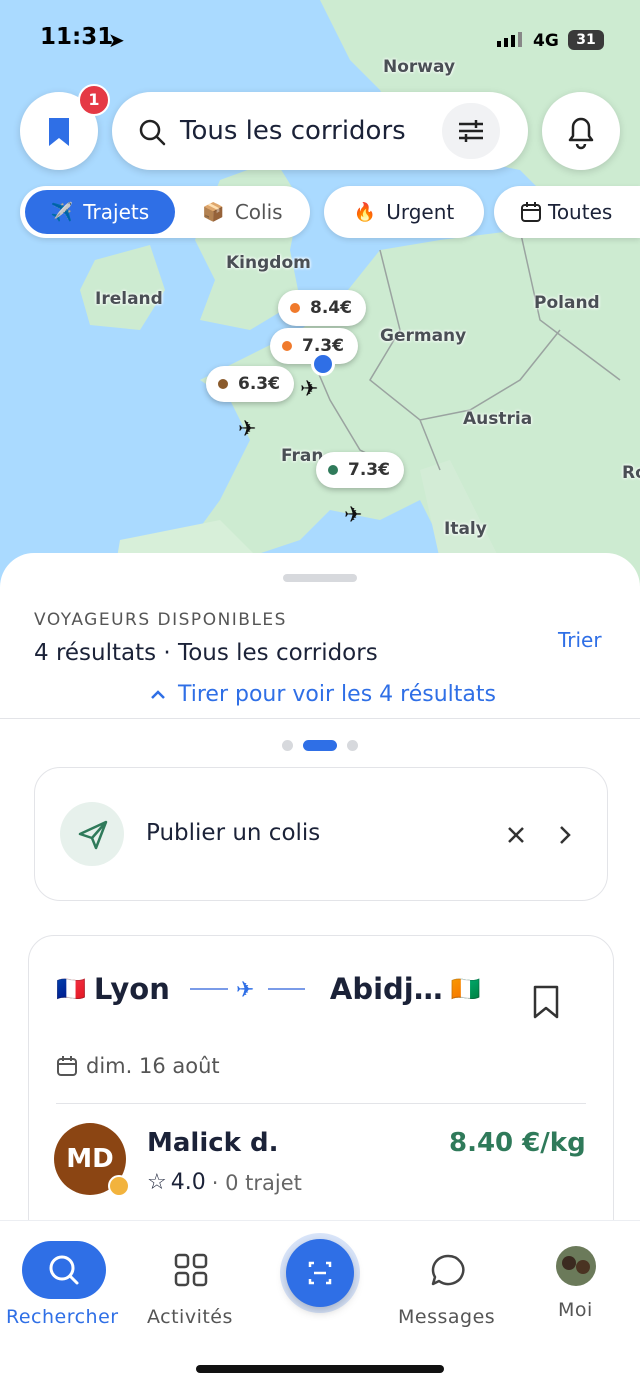 This screenshot has width=640, height=1386. Describe the element at coordinates (158, 694) in the screenshot. I see `chevron-up-icon` at that location.